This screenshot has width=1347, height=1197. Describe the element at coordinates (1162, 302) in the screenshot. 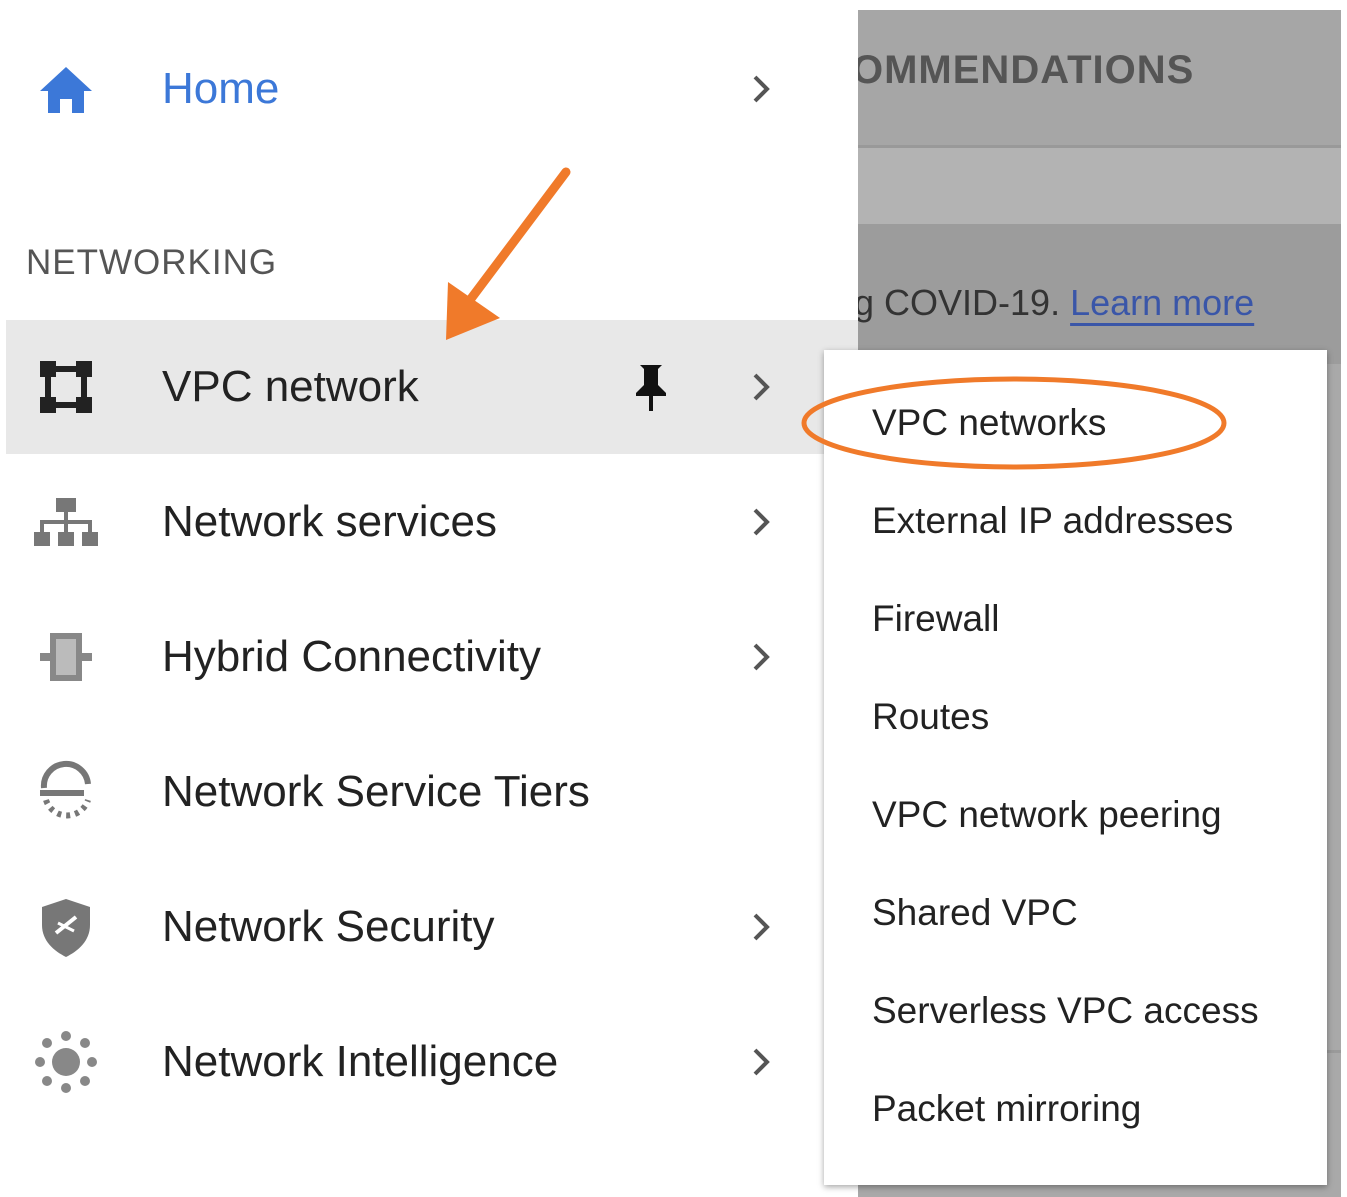

I see `learn-more-link: Learn more` at that location.